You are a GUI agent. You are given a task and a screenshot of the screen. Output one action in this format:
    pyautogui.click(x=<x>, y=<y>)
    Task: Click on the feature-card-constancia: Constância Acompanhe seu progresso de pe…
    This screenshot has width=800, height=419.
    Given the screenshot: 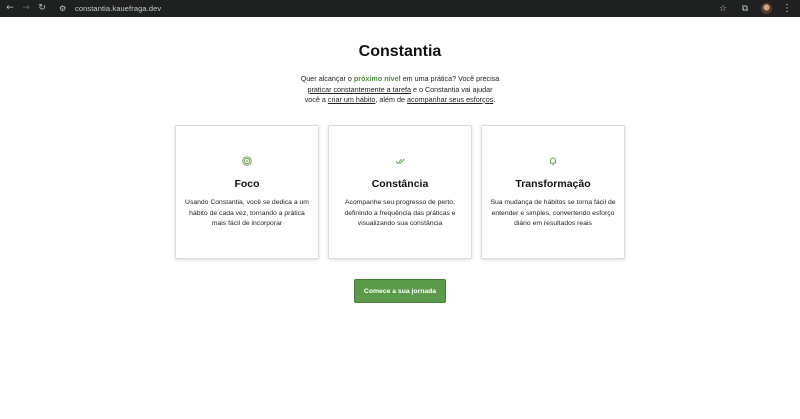 What is the action you would take?
    pyautogui.click(x=400, y=192)
    